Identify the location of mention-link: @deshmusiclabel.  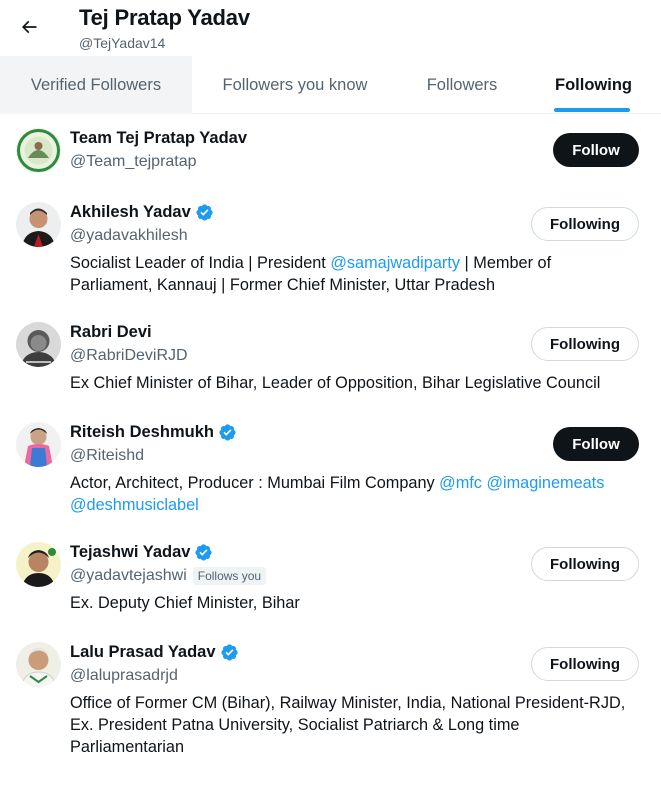
(134, 505).